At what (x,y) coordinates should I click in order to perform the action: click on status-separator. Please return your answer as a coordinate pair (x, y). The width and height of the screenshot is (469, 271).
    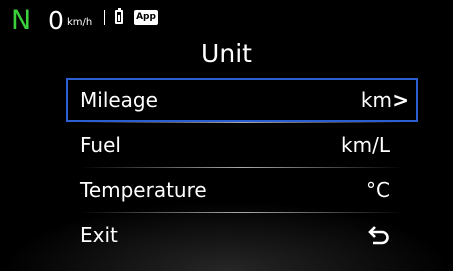
    Looking at the image, I should click on (104, 17).